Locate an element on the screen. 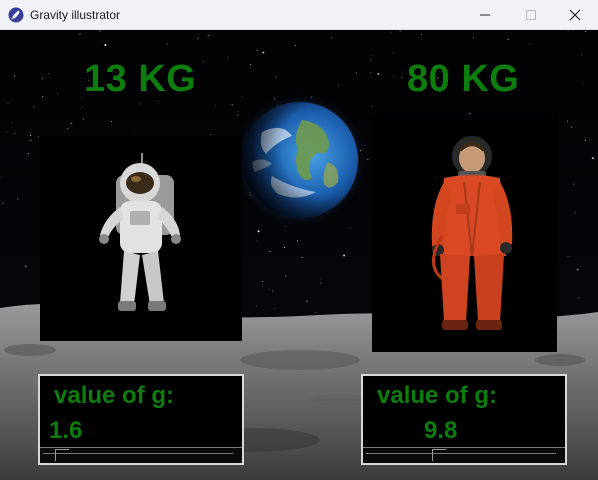  app-icon is located at coordinates (16, 15).